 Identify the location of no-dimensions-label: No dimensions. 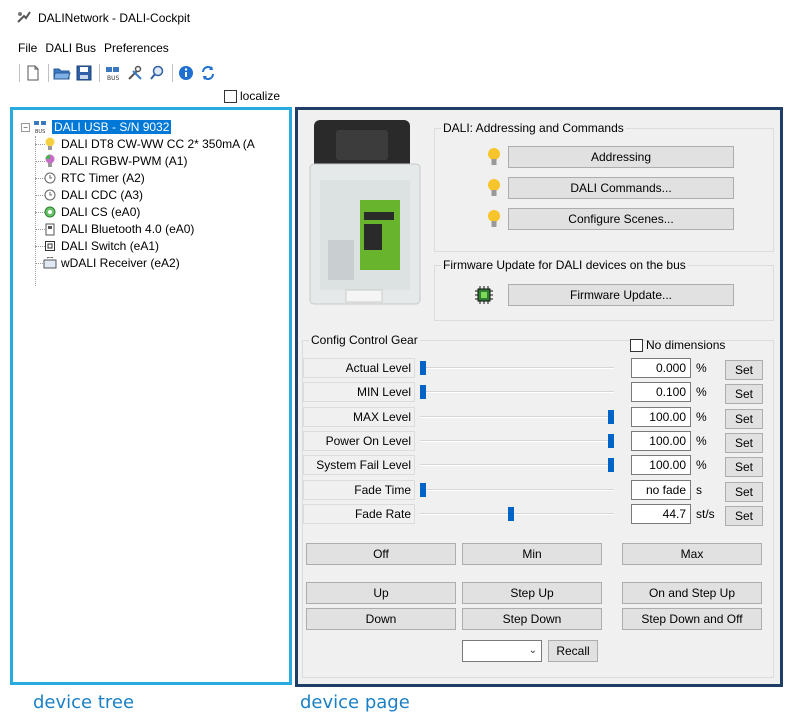
(686, 345).